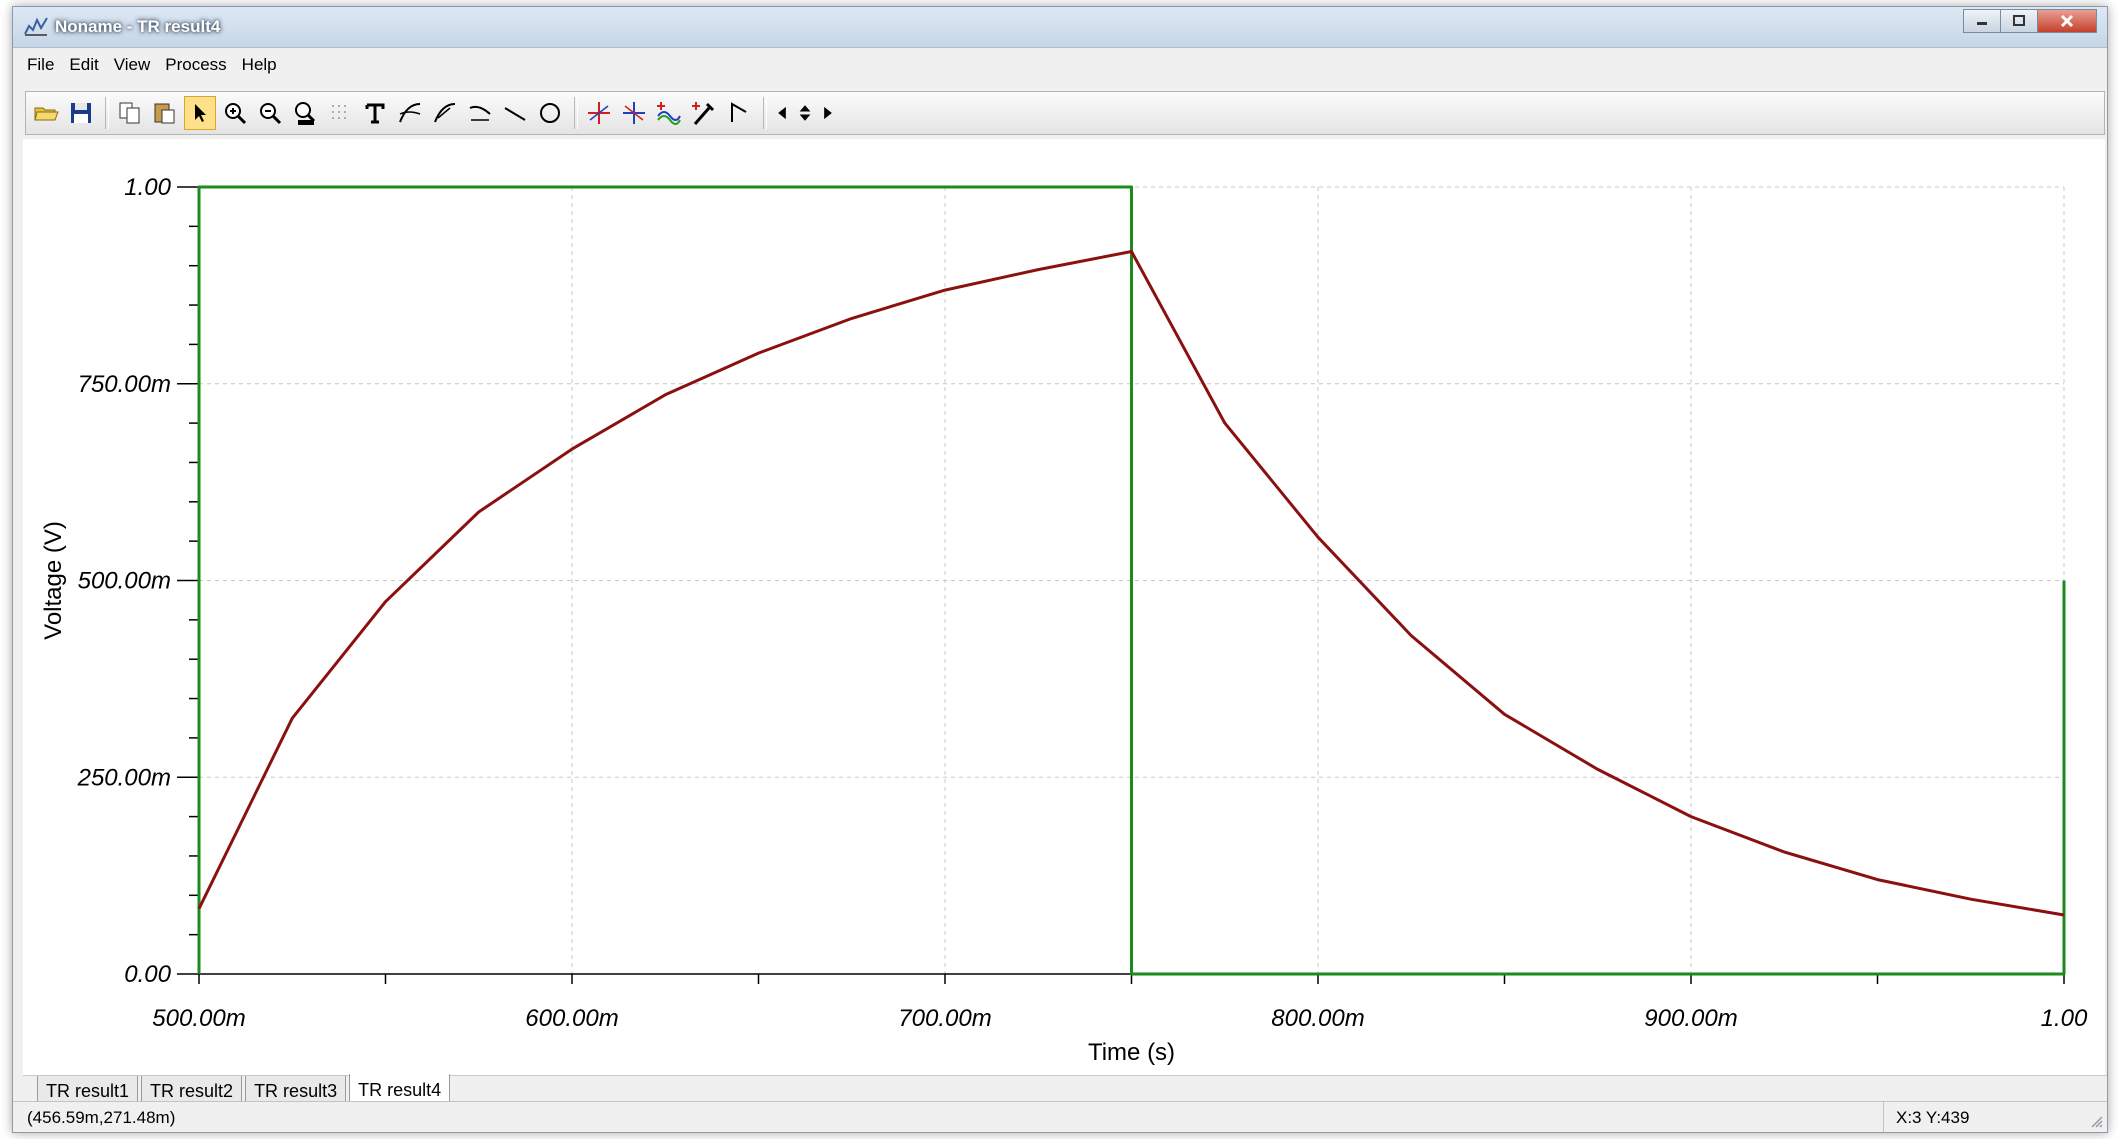 Image resolution: width=2118 pixels, height=1139 pixels. I want to click on toolbar, so click(1065, 113).